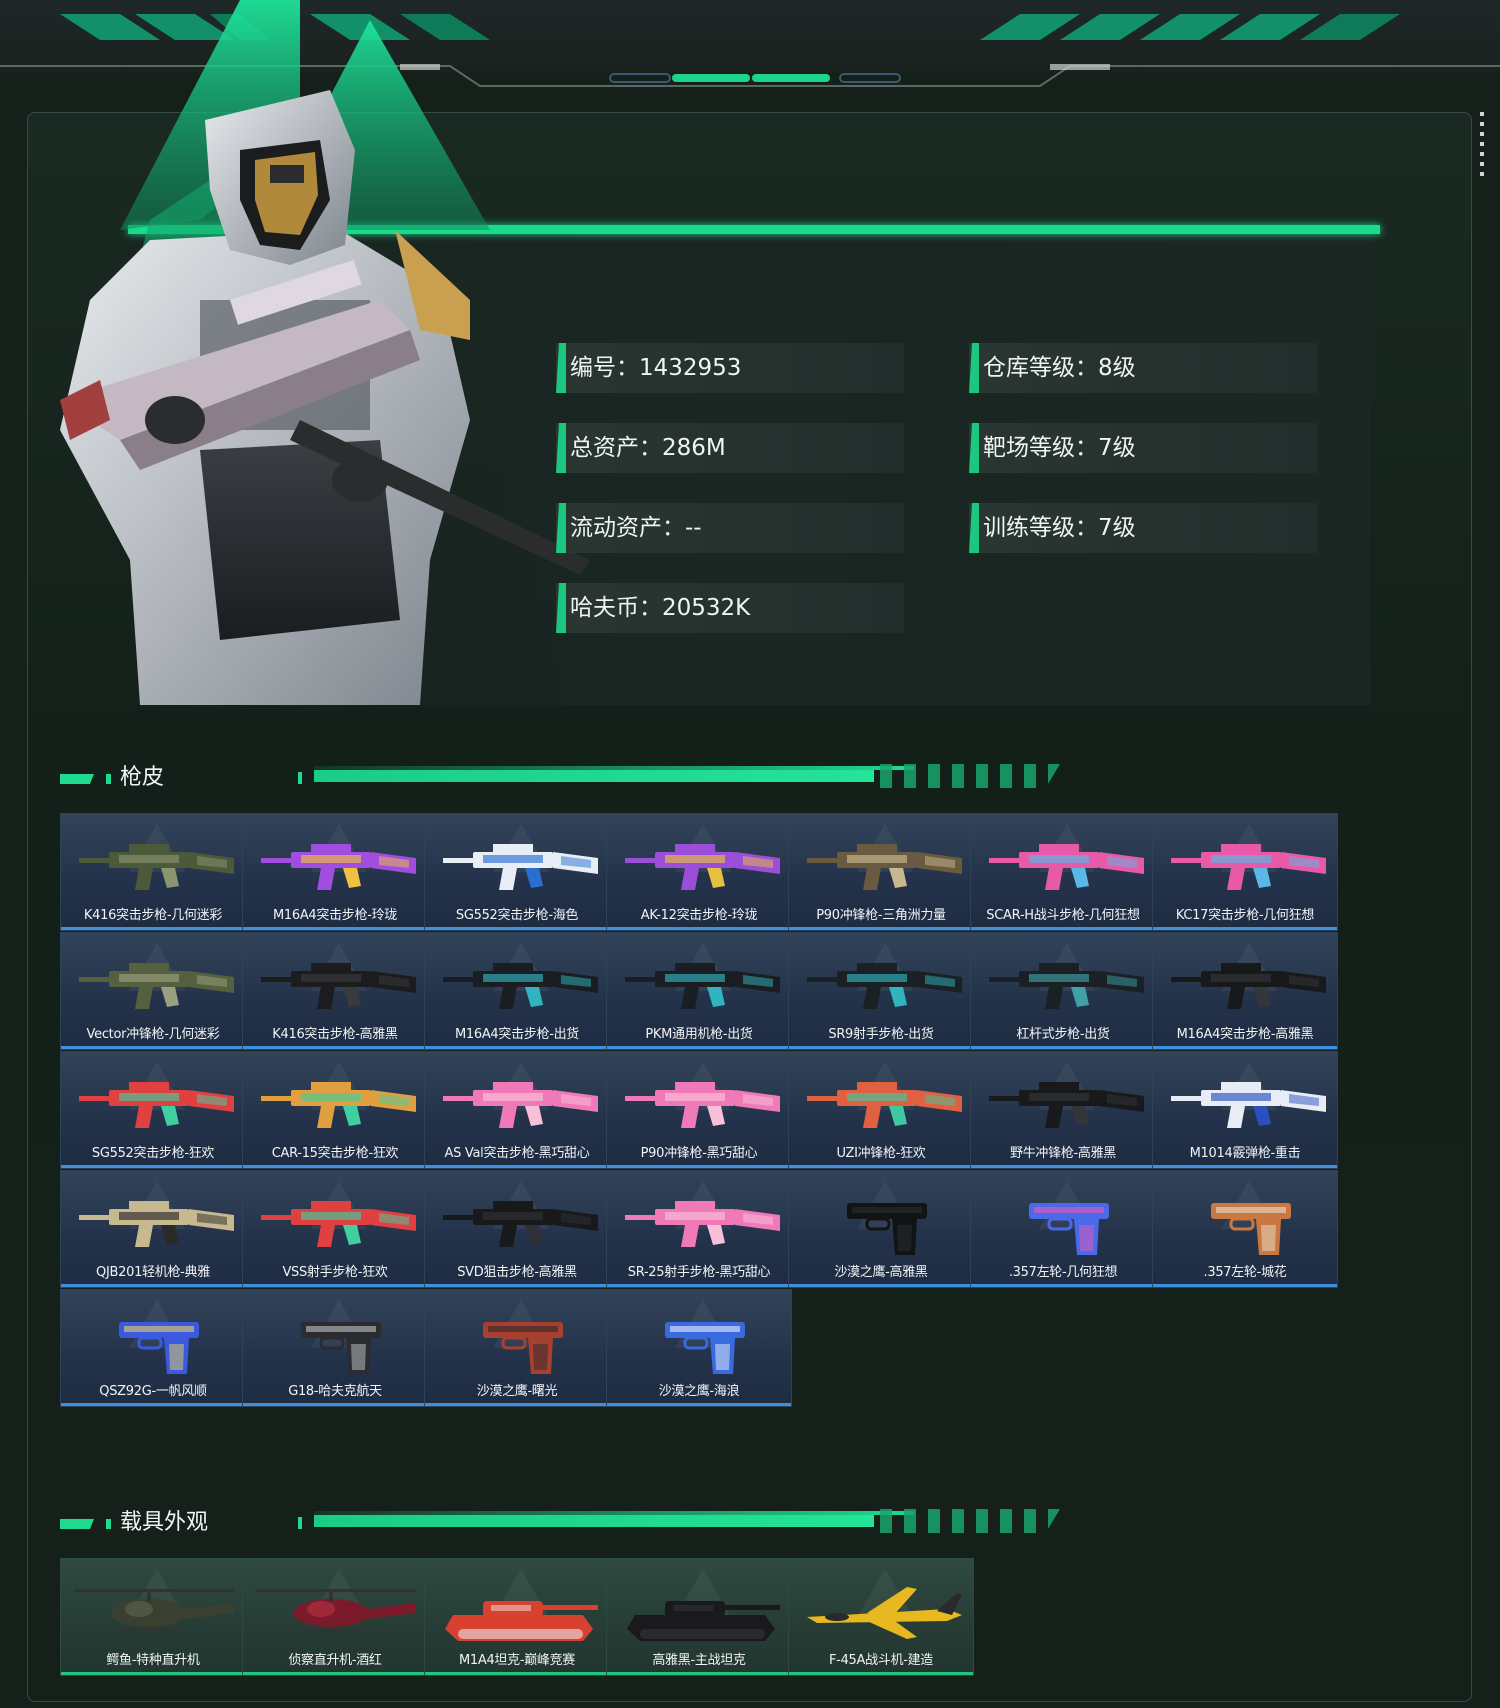 The image size is (1500, 1708). I want to click on vehicles-section-header: 载具外观, so click(610, 1525).